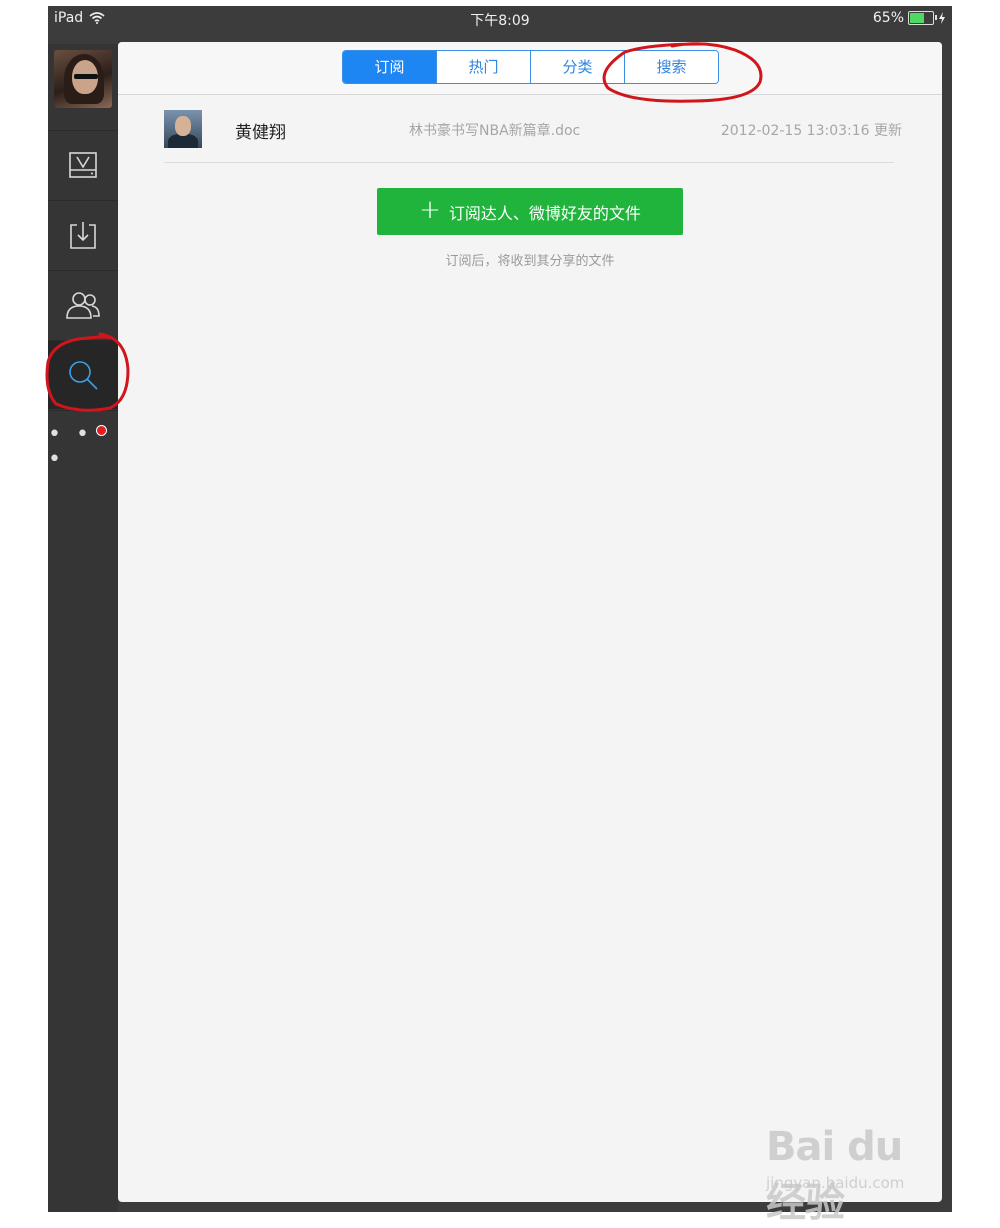 This screenshot has width=1000, height=1228. What do you see at coordinates (671, 67) in the screenshot?
I see `tab-search: 搜索` at bounding box center [671, 67].